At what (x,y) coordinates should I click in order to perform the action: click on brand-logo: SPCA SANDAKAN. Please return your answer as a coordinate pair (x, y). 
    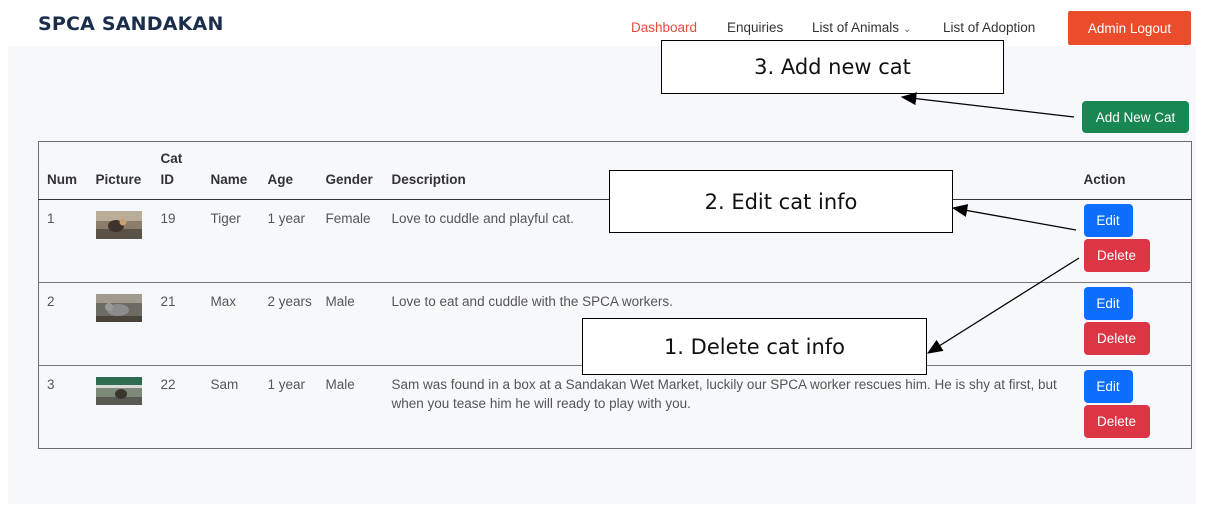
    Looking at the image, I should click on (131, 24).